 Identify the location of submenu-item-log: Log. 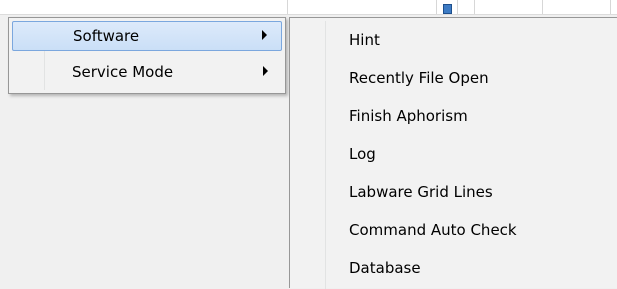
(453, 154).